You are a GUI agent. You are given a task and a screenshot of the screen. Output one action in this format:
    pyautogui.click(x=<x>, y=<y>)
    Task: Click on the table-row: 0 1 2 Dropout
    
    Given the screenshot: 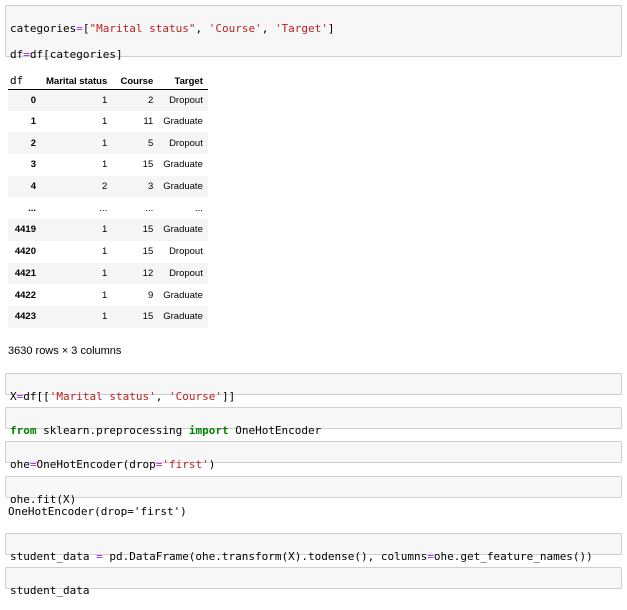 What is the action you would take?
    pyautogui.click(x=108, y=100)
    